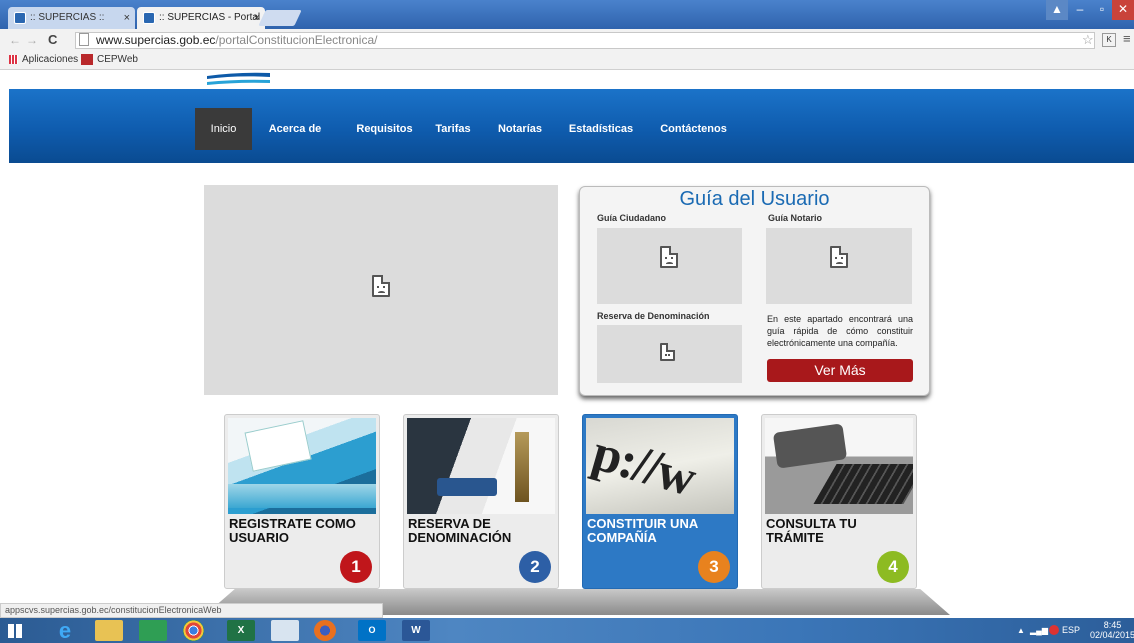 The image size is (1134, 643). Describe the element at coordinates (285, 630) in the screenshot. I see `notepad-icon` at that location.